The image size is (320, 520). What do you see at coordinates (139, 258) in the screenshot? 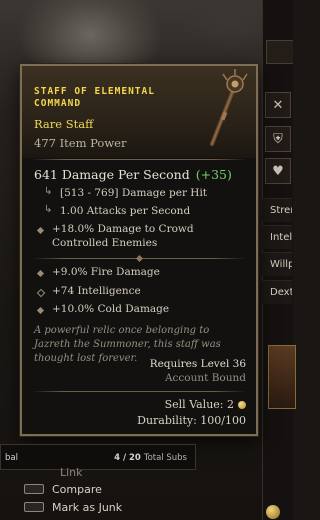
I see `divider-gem-icon` at bounding box center [139, 258].